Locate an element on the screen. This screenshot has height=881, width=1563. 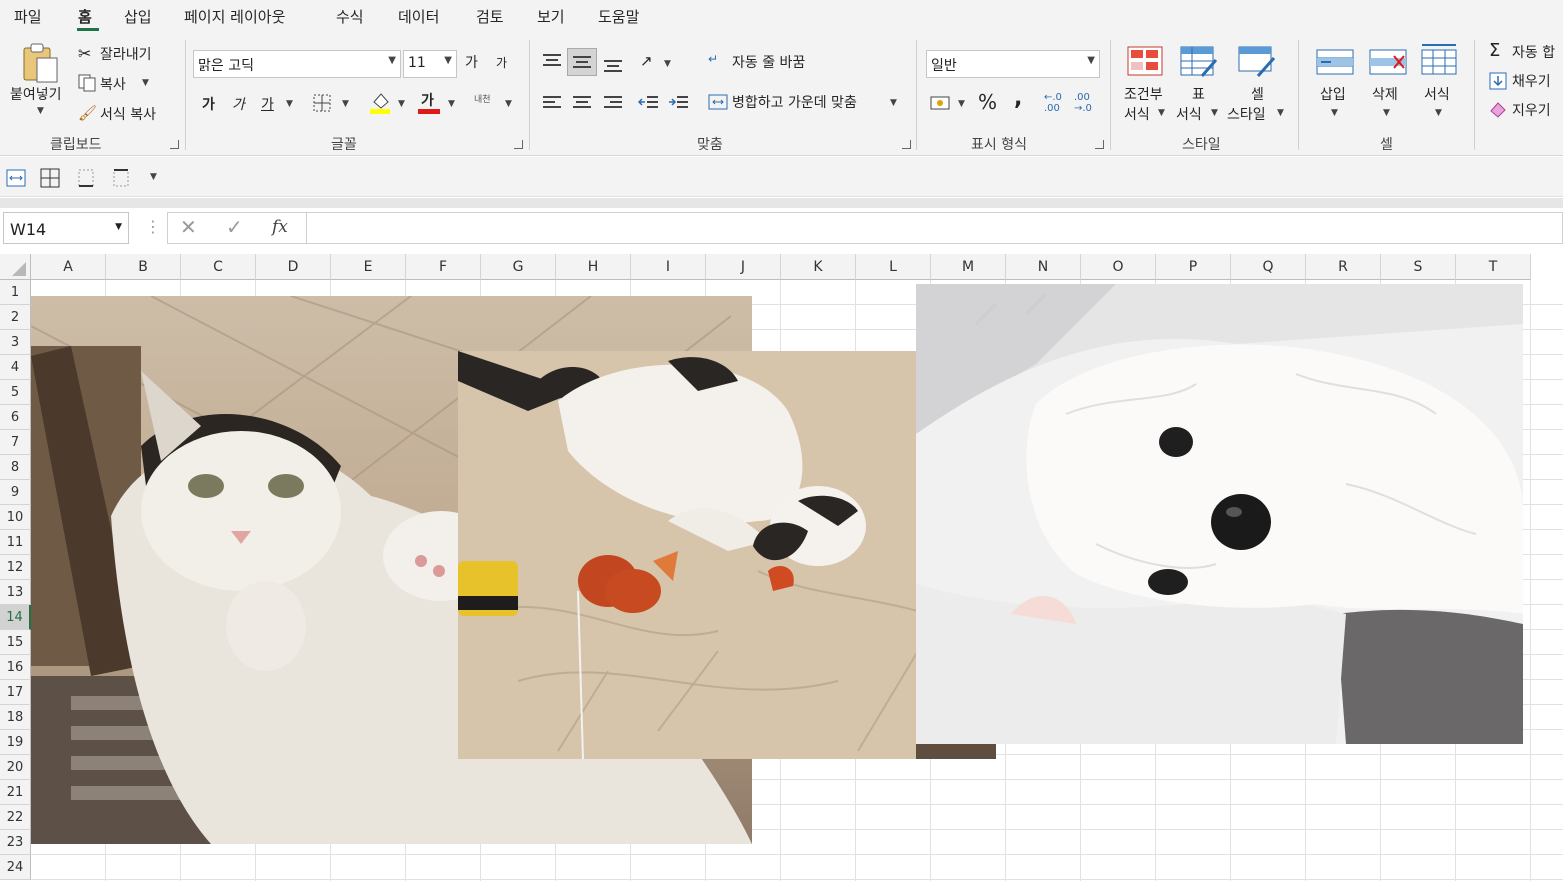
row-header: 17 is located at coordinates (15, 692).